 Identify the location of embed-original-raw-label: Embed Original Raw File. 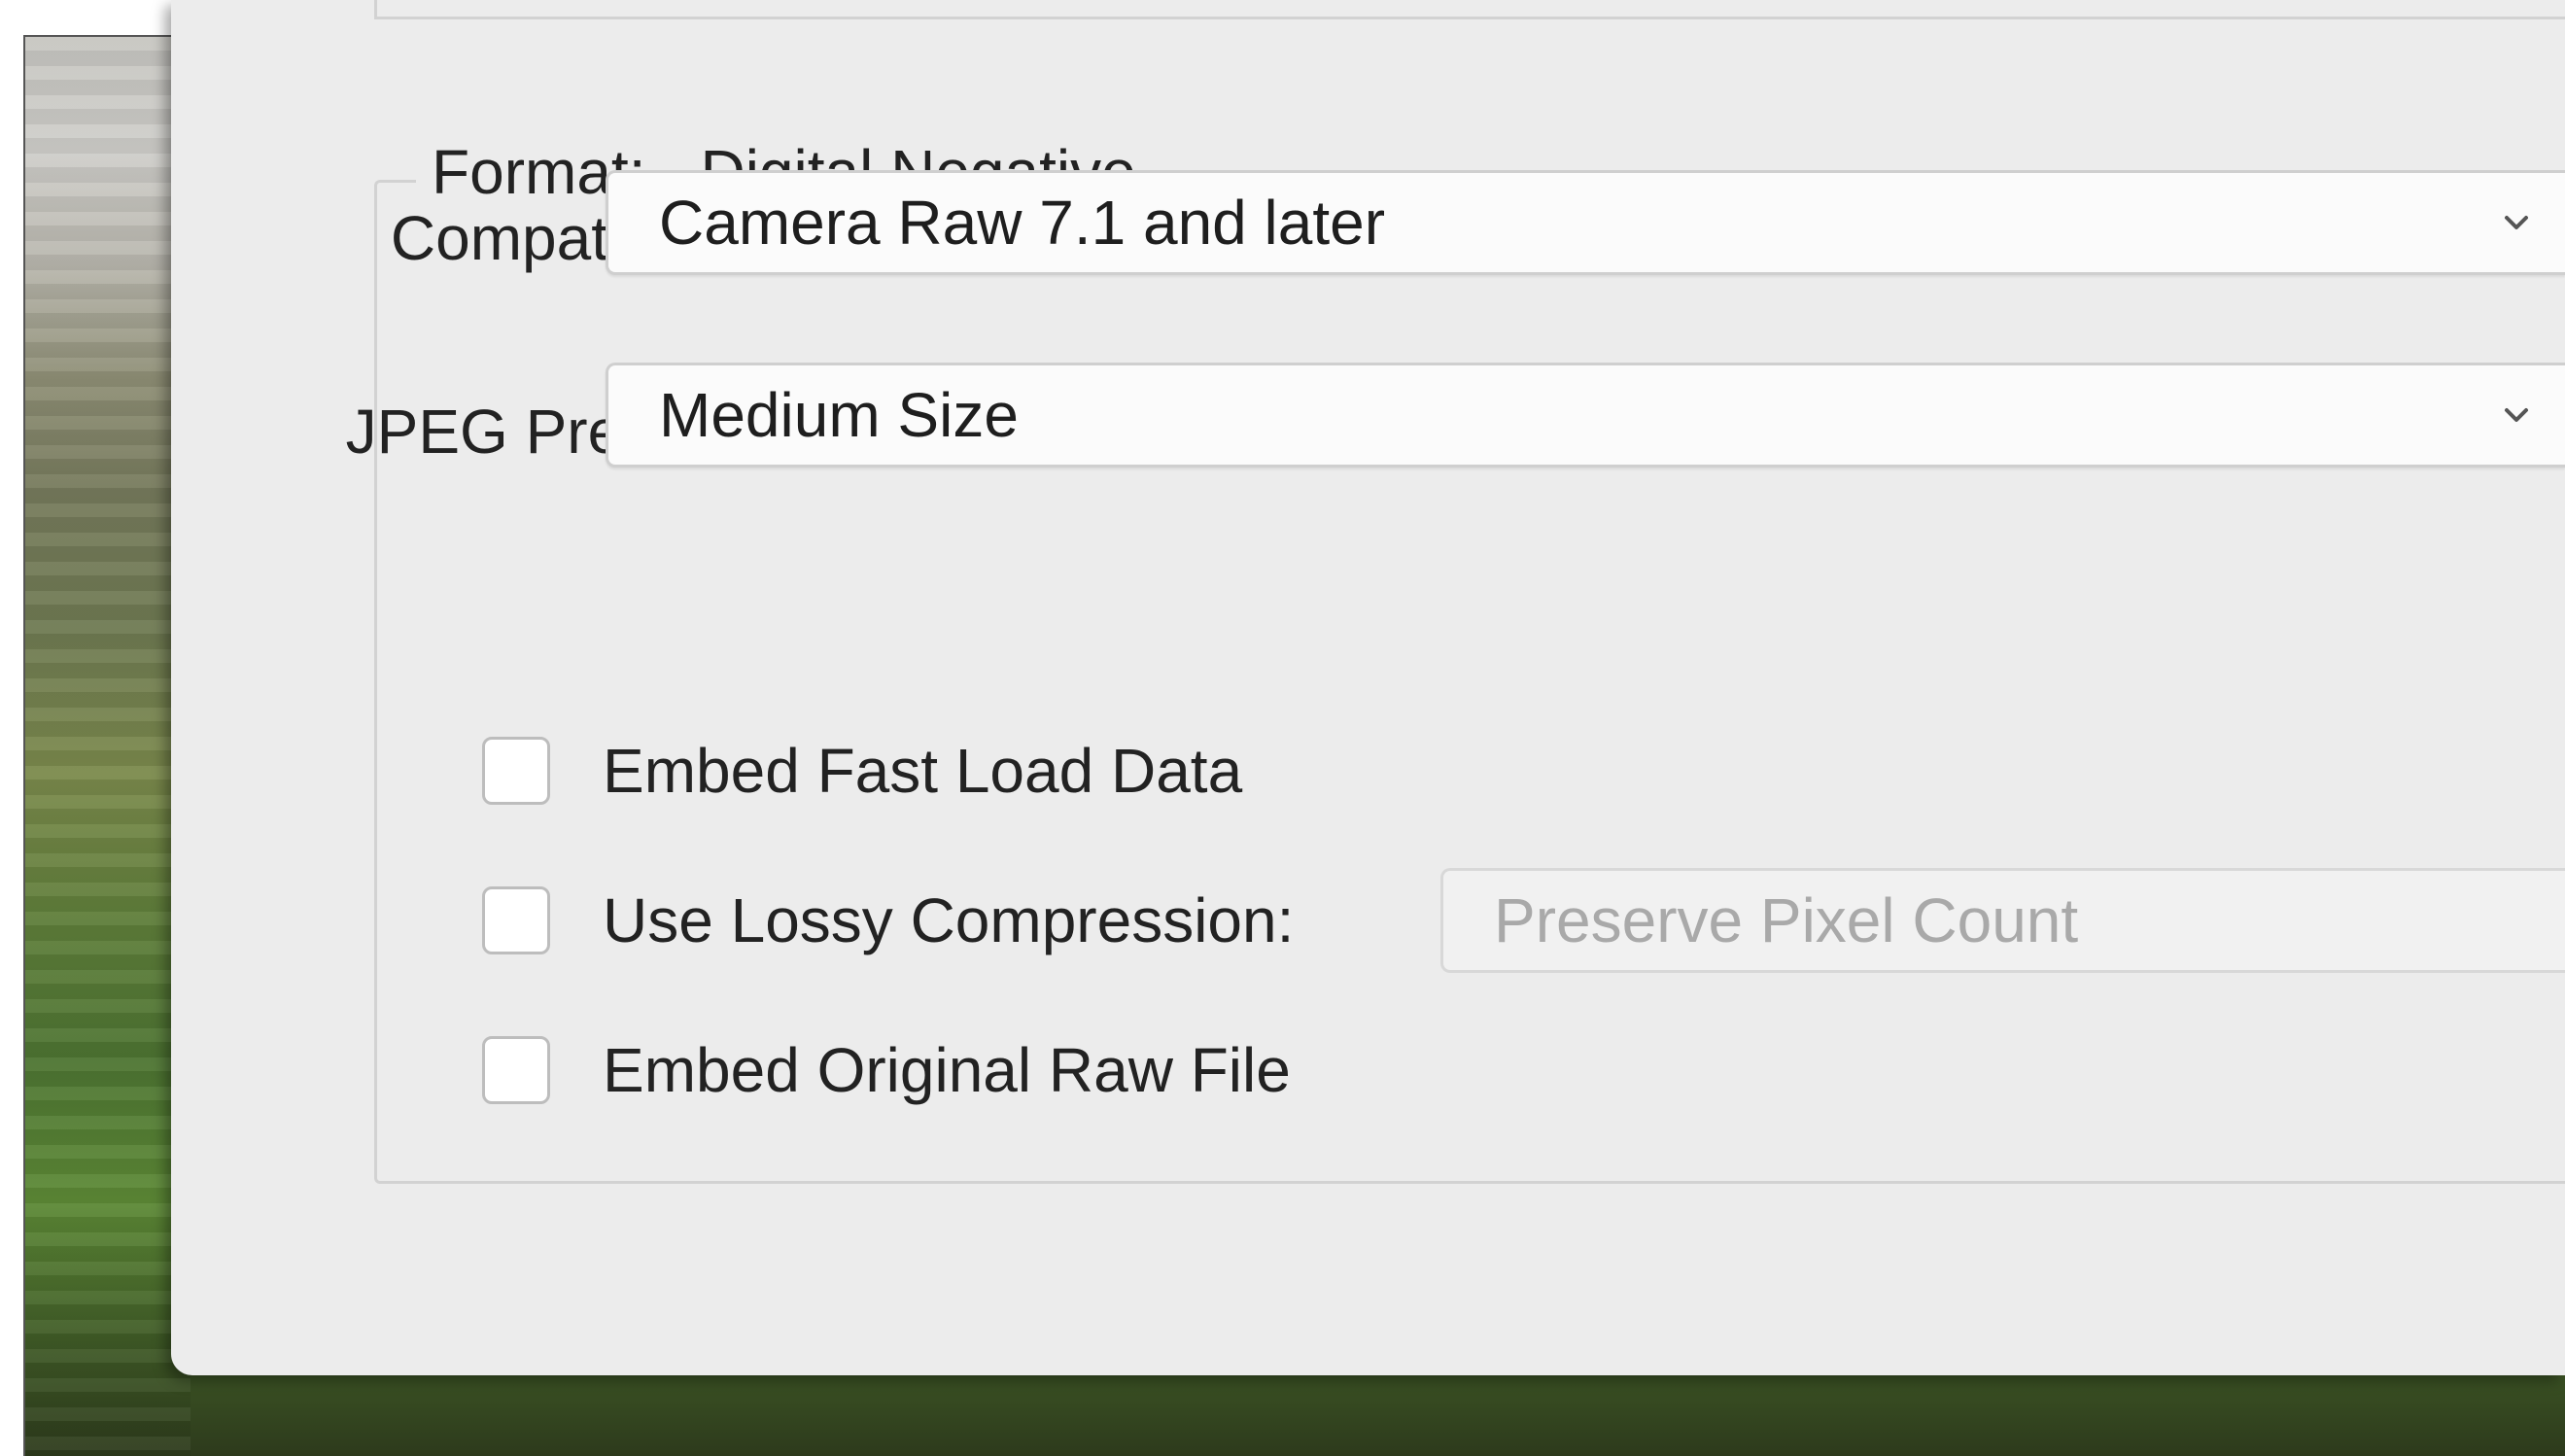
(947, 1070).